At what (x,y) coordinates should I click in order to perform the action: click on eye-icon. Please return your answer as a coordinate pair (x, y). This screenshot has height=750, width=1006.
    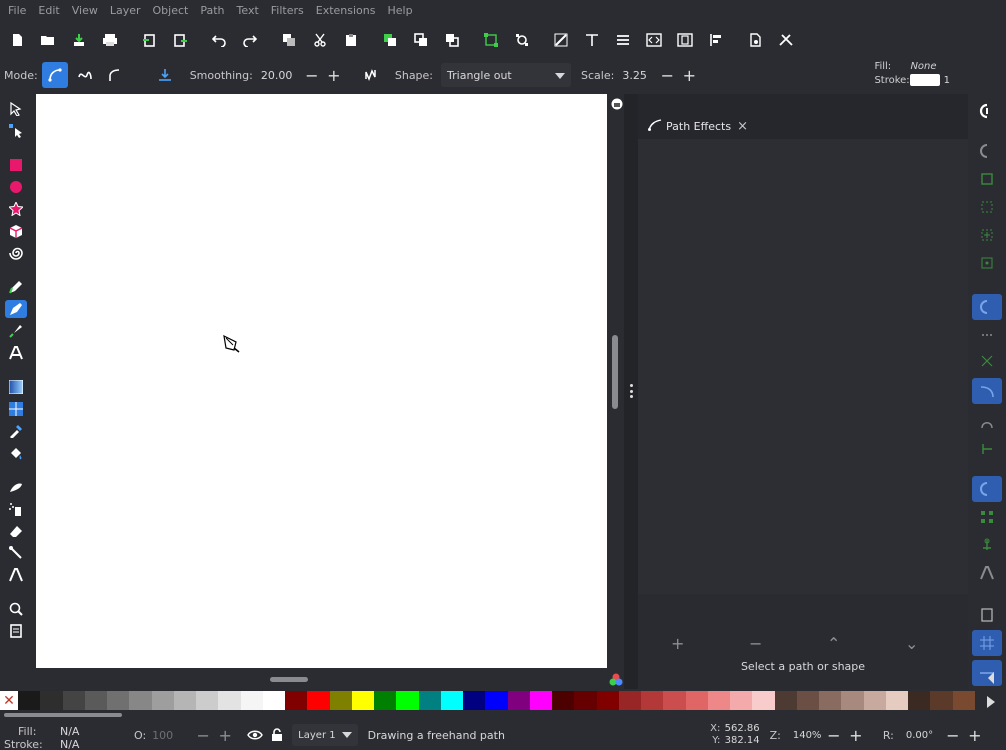
    Looking at the image, I should click on (255, 735).